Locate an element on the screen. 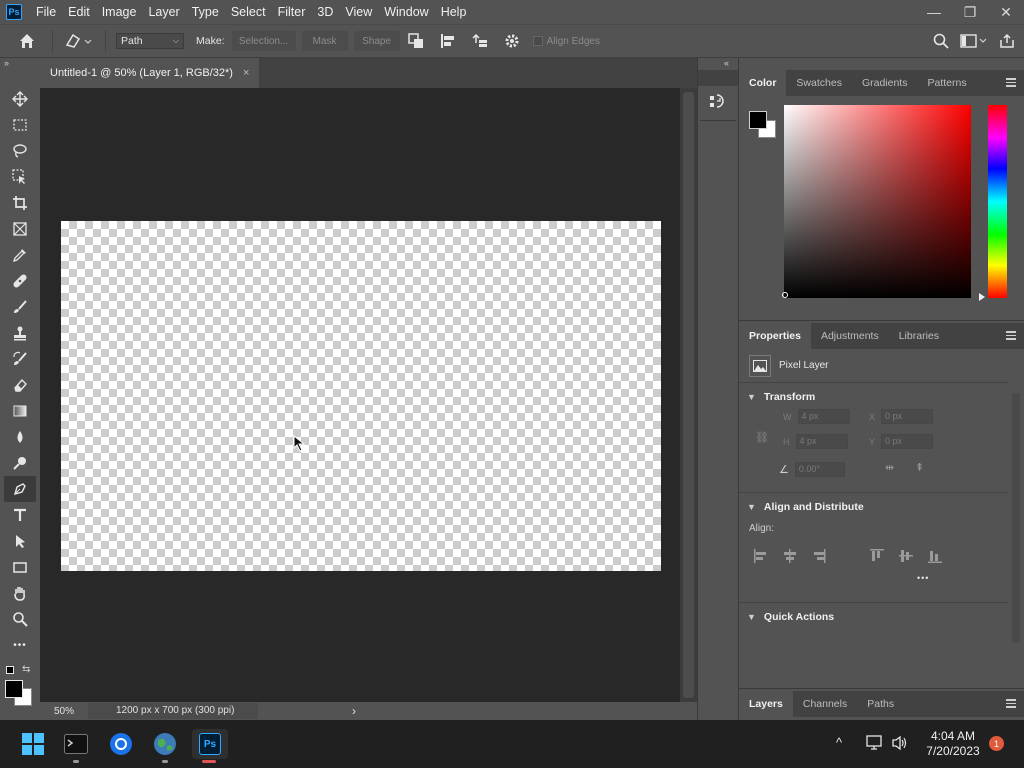 This screenshot has height=768, width=1024. tab-gradients: Gradients is located at coordinates (885, 83).